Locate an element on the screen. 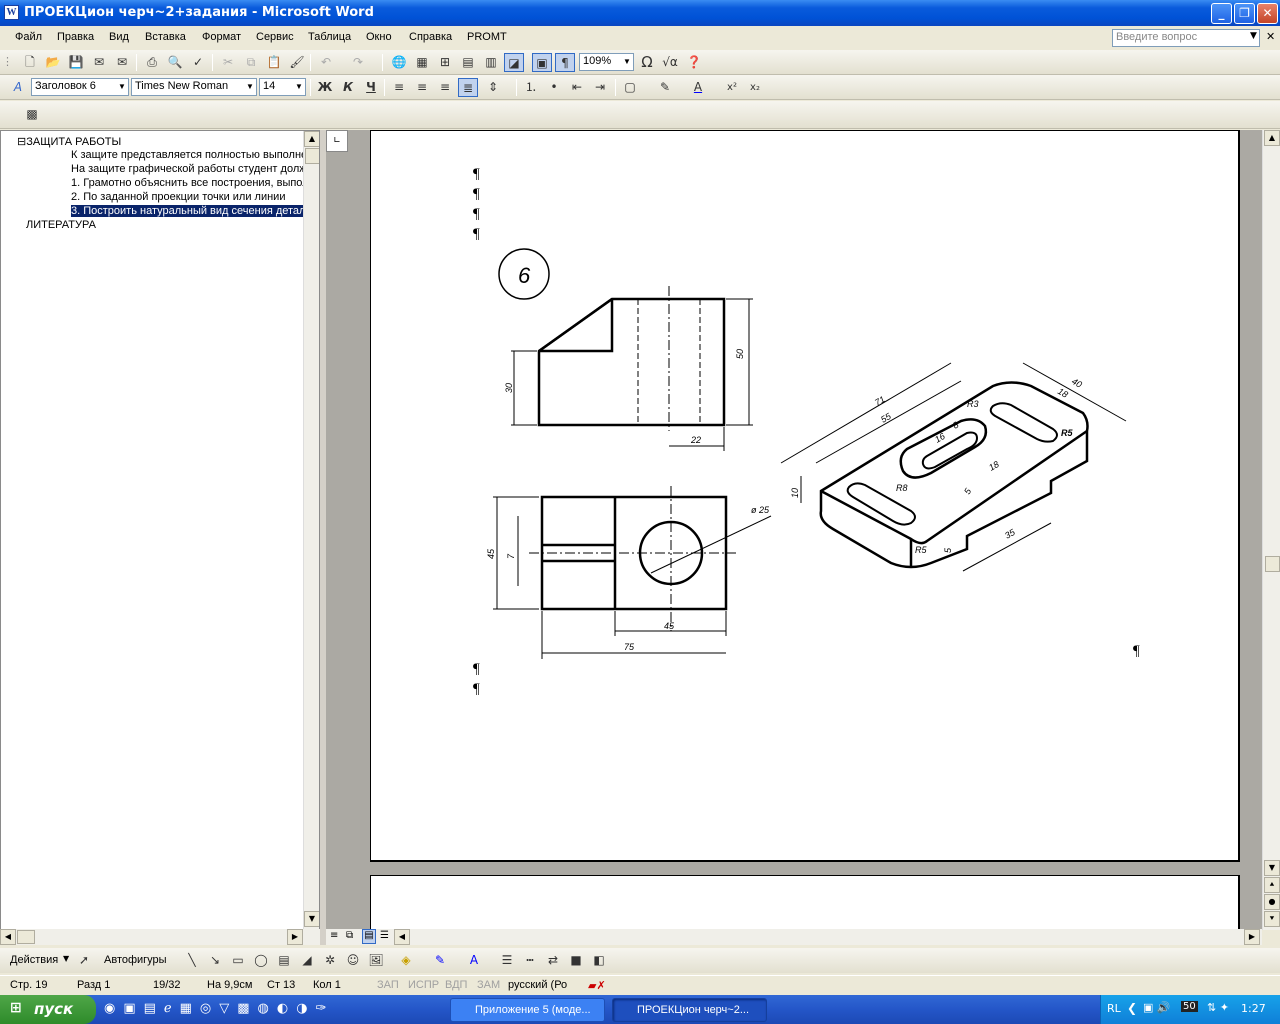 This screenshot has height=1024, width=1280. quick-launch-icons: ◉▣▤ℯ▦◎▽▩◍◐◑✑ is located at coordinates (219, 1008).